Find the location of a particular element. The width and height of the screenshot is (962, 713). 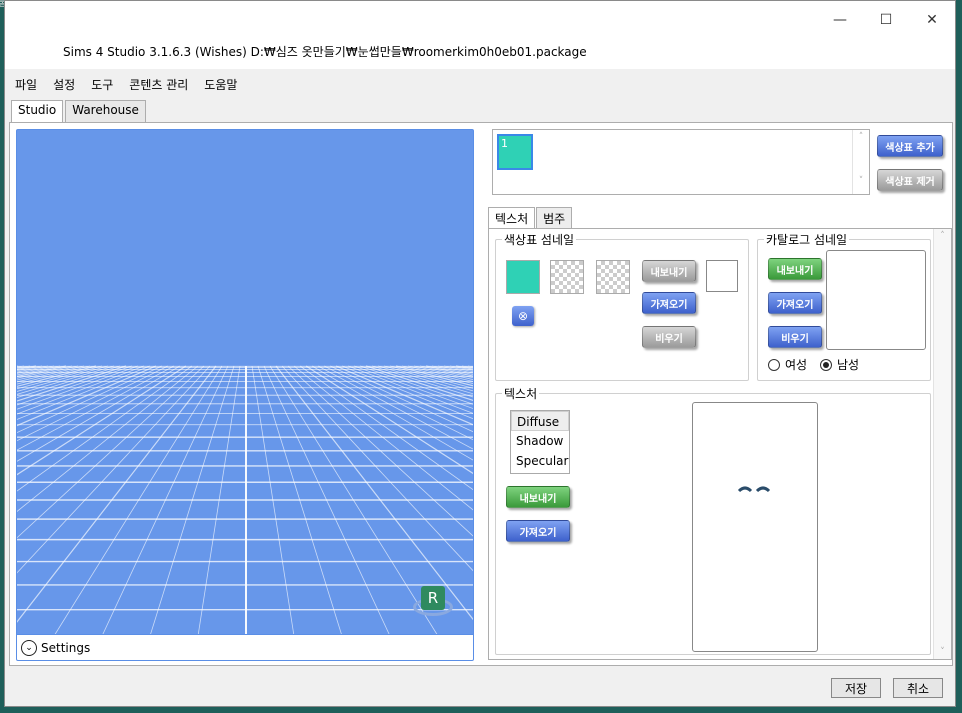

minimize-button: — is located at coordinates (840, 20).